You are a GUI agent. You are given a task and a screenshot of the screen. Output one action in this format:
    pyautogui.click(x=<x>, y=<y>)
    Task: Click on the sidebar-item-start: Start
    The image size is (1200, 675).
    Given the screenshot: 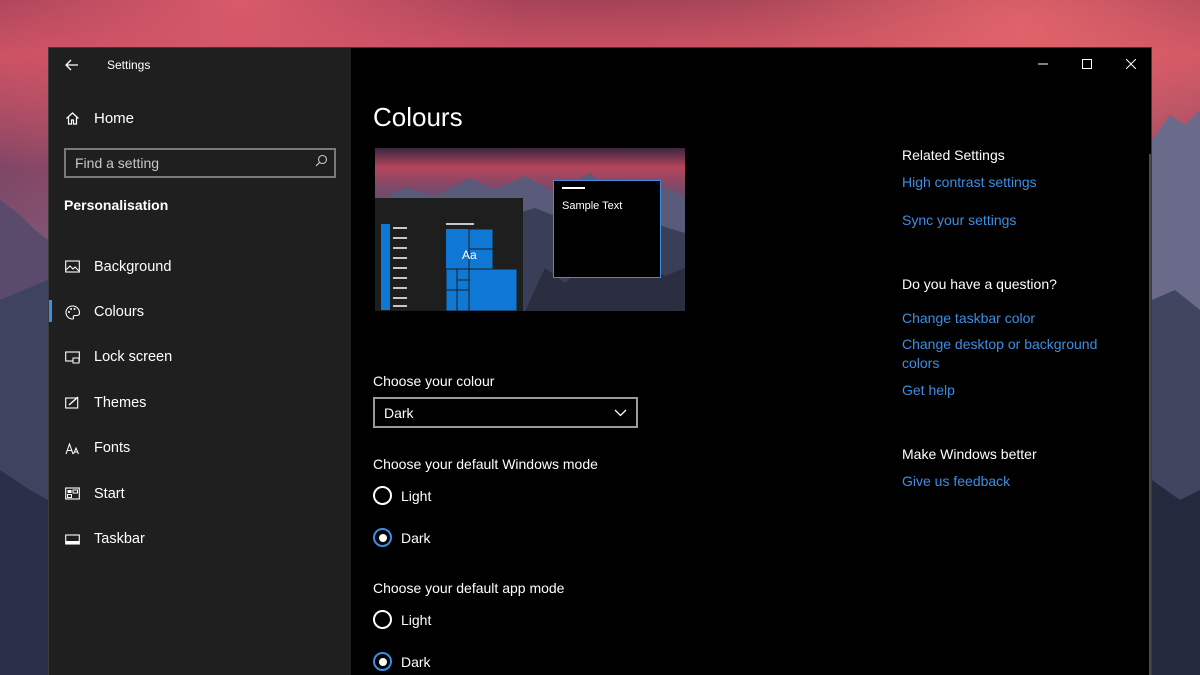 What is the action you would take?
    pyautogui.click(x=200, y=493)
    